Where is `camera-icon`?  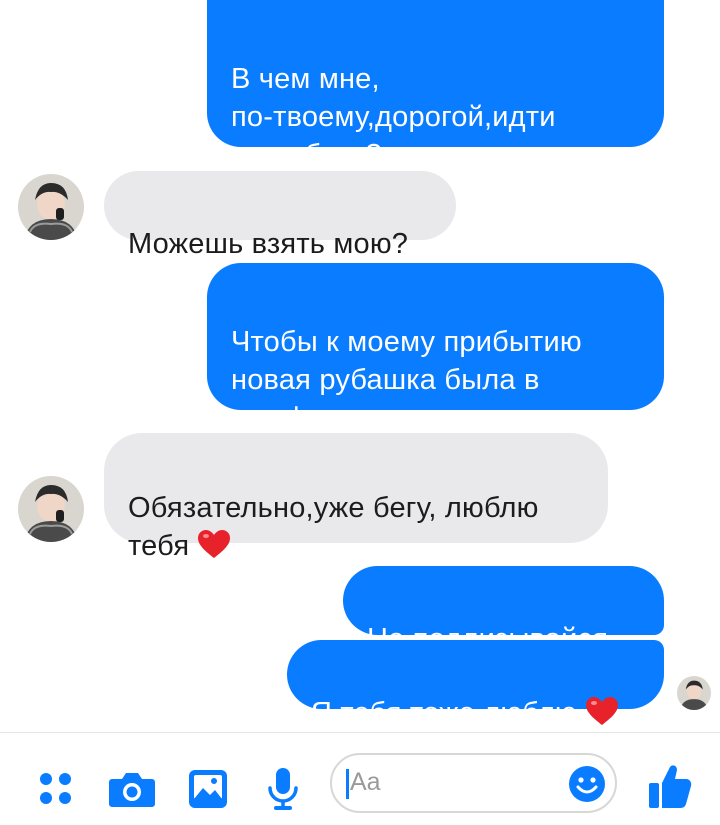
camera-icon is located at coordinates (132, 789).